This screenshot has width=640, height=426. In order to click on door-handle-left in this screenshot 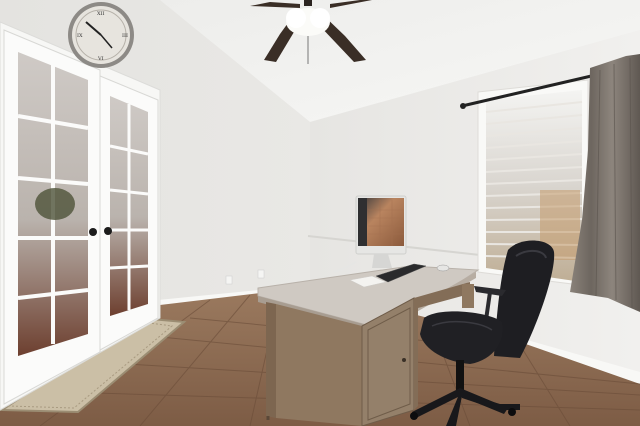, I will do `click(93, 232)`.